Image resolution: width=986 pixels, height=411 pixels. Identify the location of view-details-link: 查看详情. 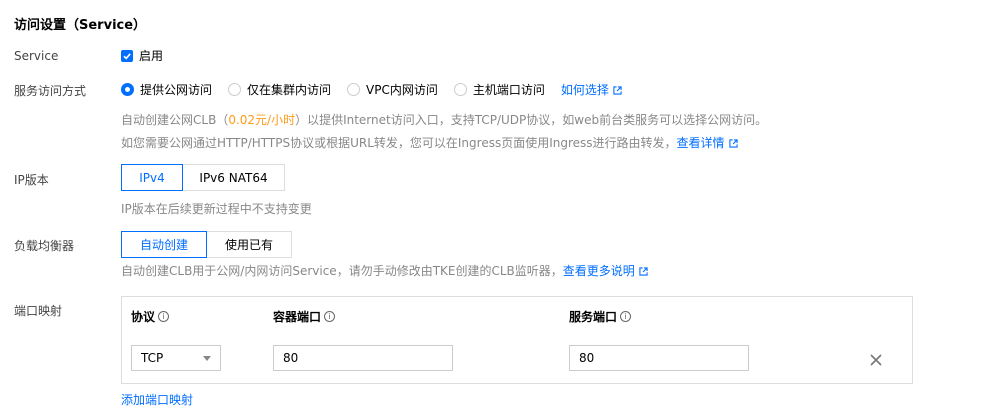
(707, 143).